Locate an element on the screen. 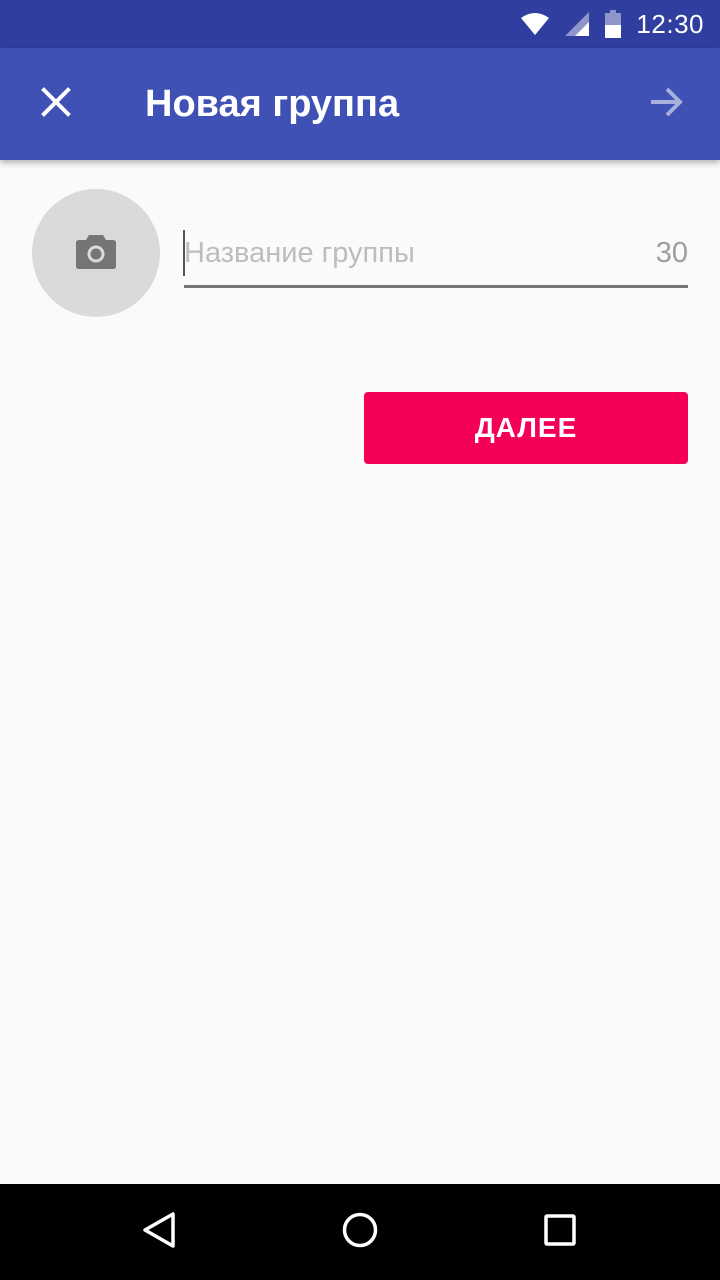  char-counter: 30 is located at coordinates (671, 252).